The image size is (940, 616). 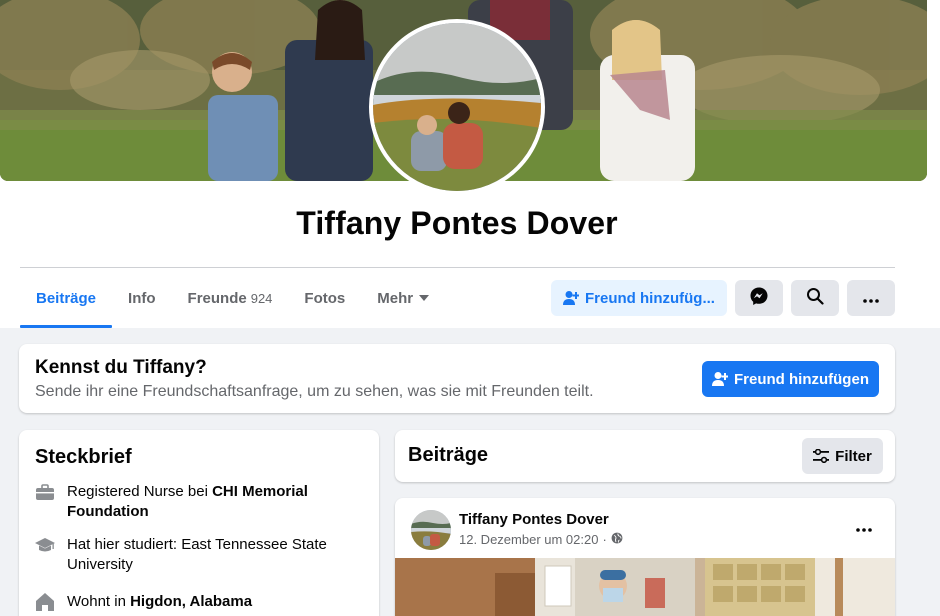 What do you see at coordinates (395, 298) in the screenshot?
I see `tab-more-label: Mehr` at bounding box center [395, 298].